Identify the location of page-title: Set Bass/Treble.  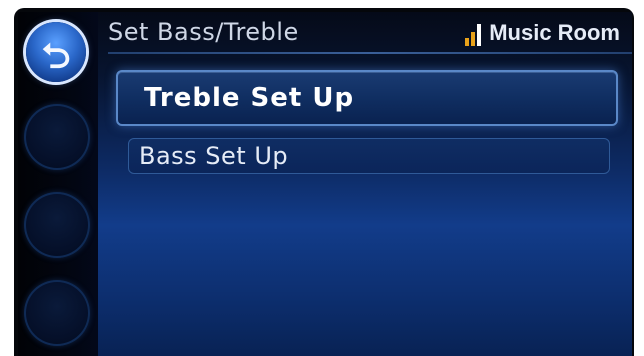
(203, 32).